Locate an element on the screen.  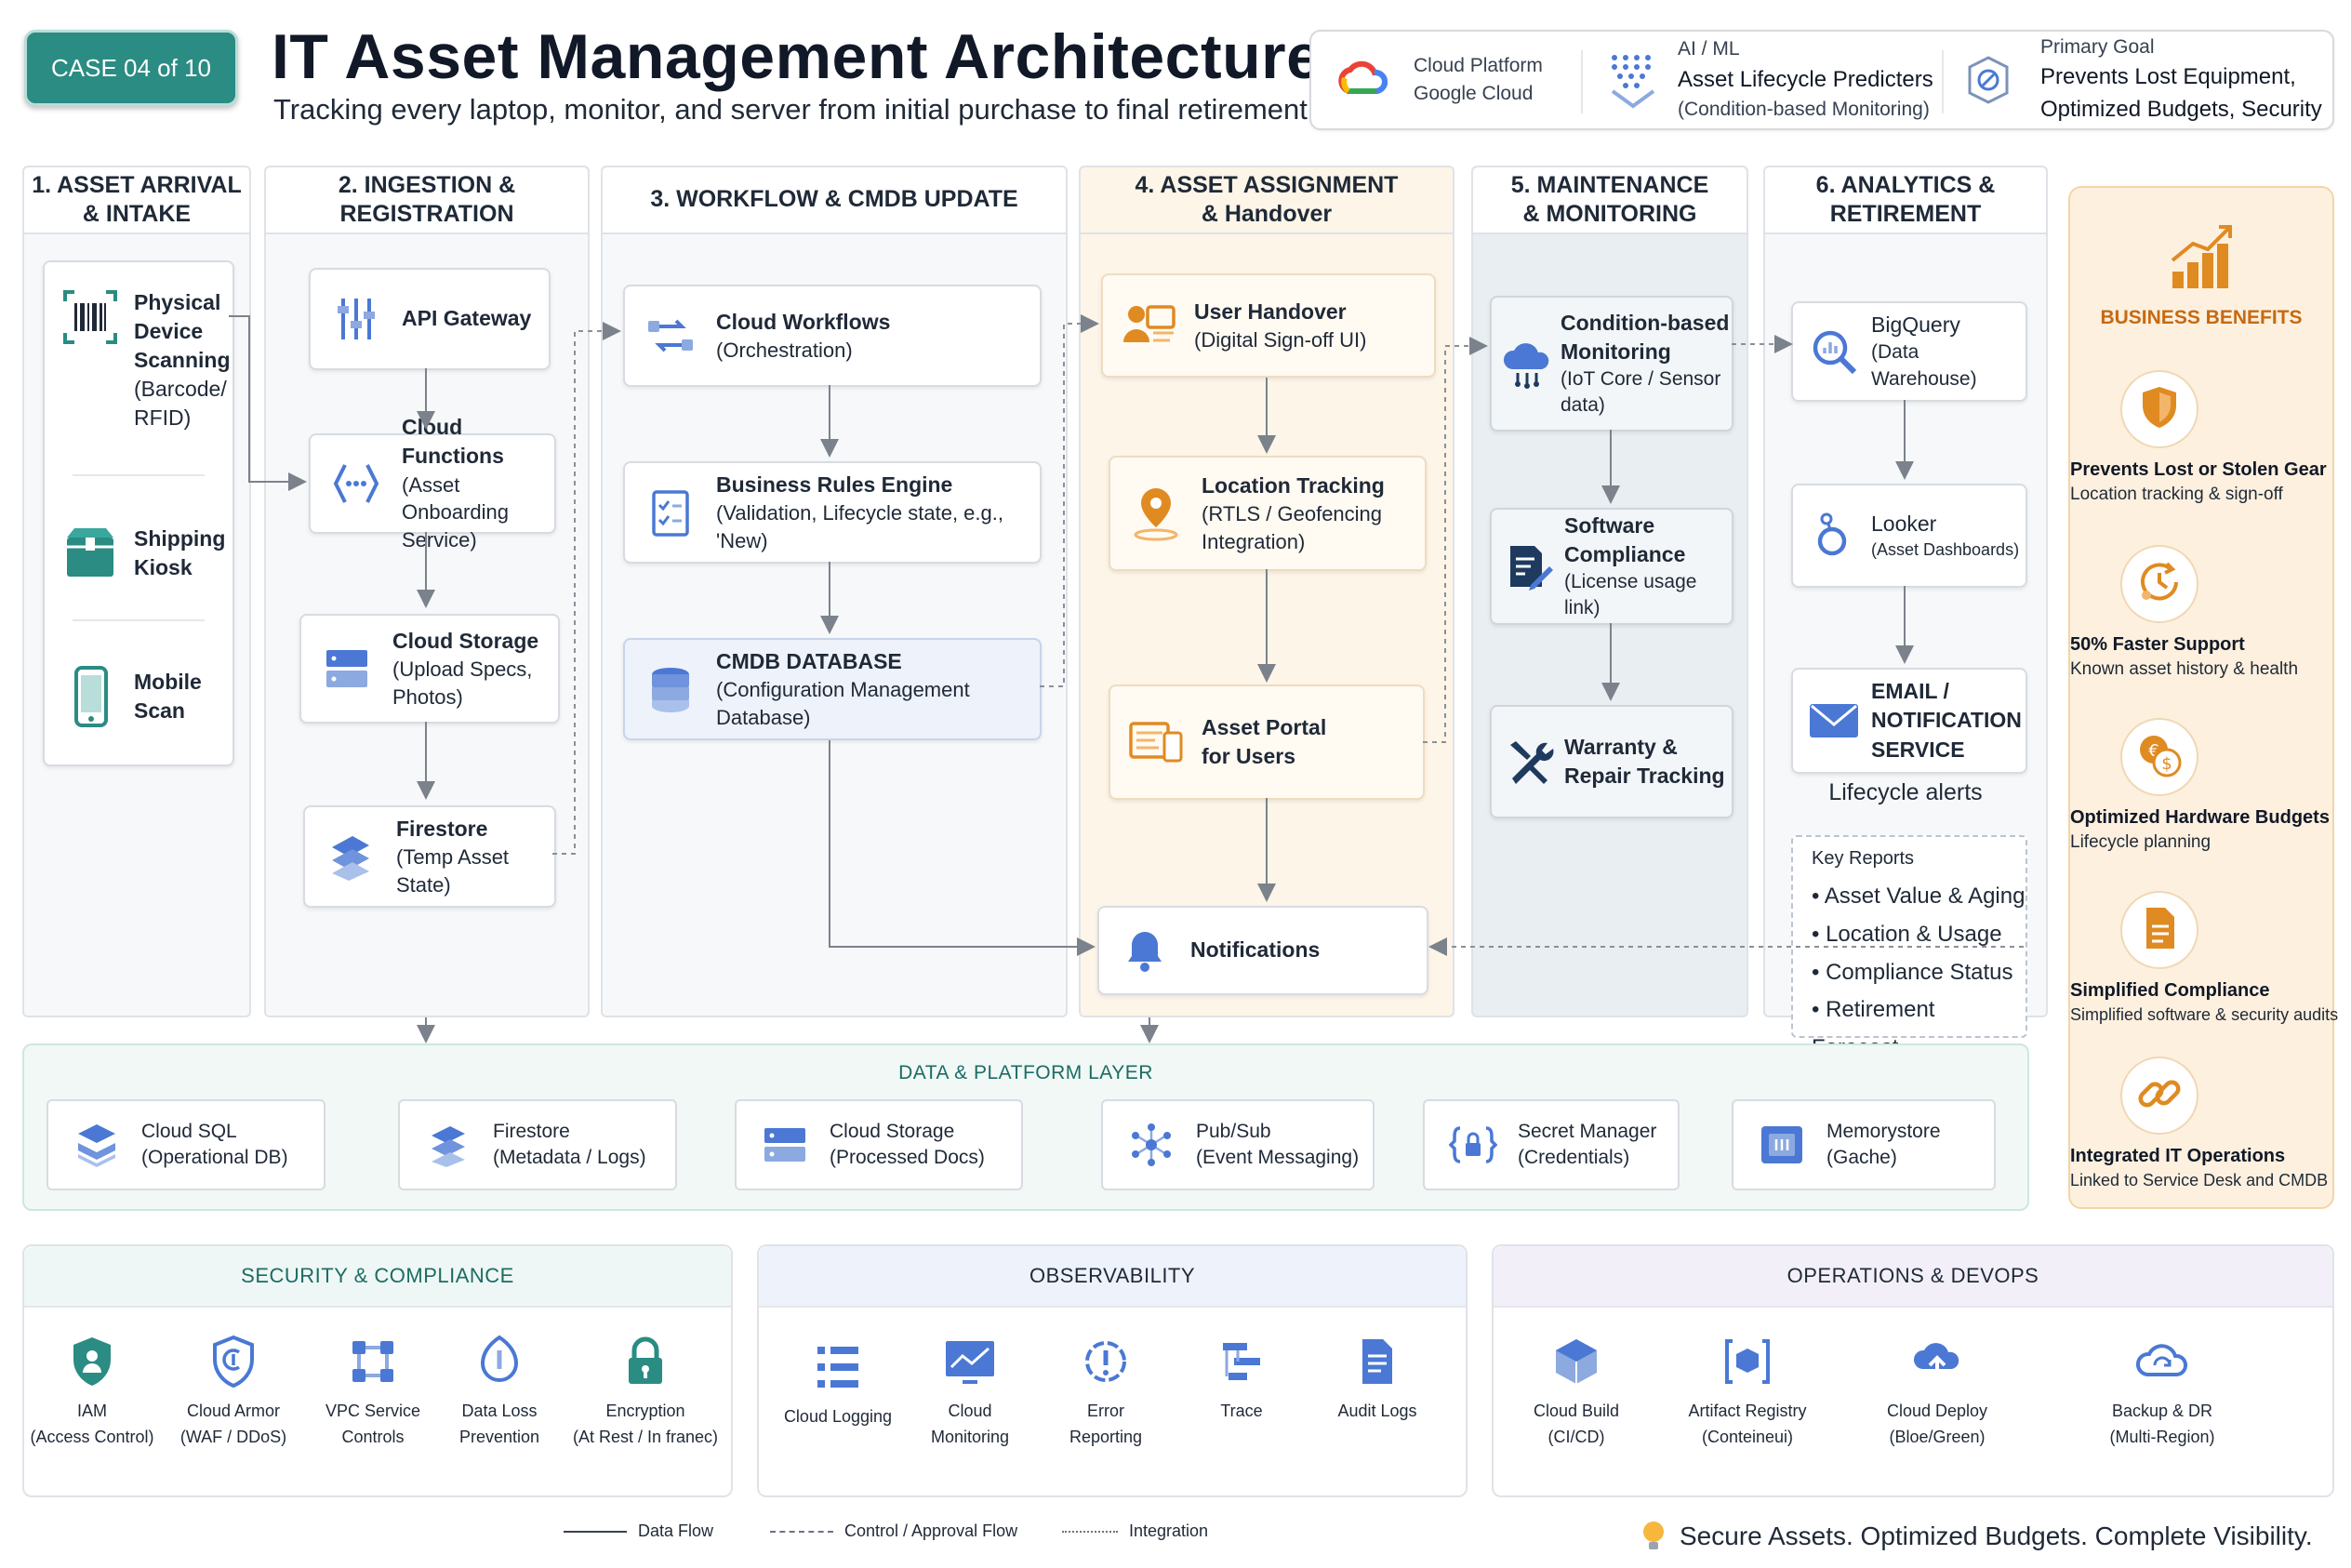
benefits-title: BUSINESS BENEFITS is located at coordinates (2201, 317).